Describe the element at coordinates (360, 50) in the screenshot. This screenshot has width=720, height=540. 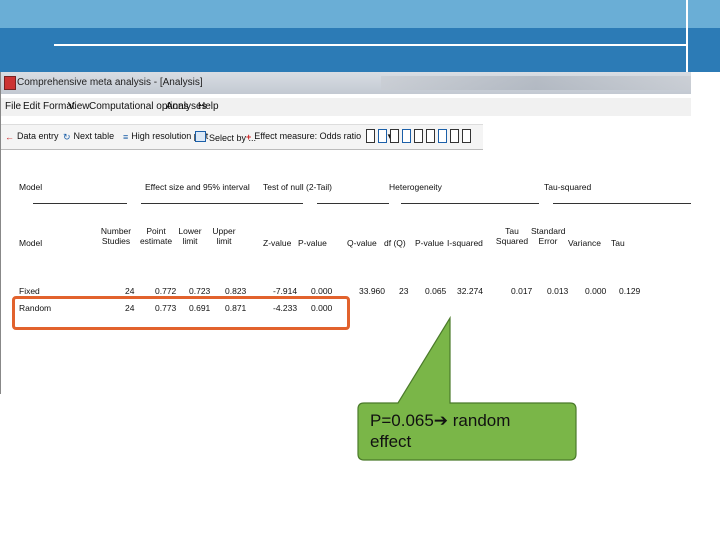
I see `slide-header-band` at that location.